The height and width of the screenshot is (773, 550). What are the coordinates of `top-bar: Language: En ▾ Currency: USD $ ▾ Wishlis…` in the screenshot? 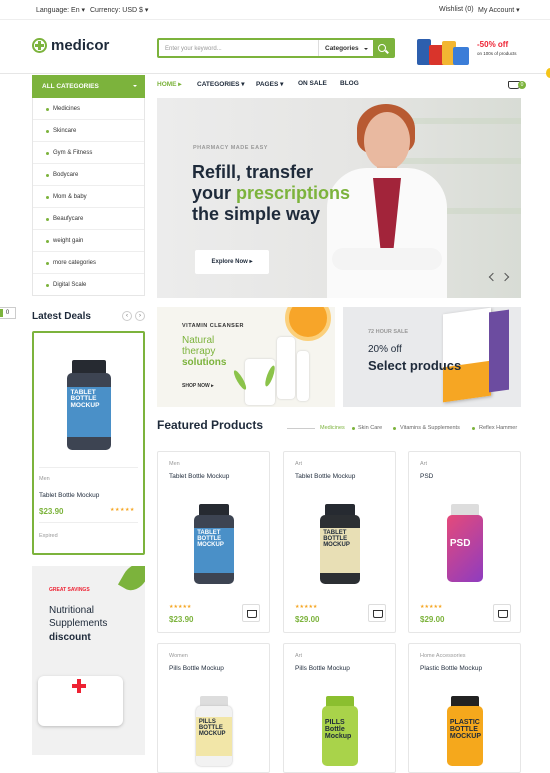 It's located at (275, 10).